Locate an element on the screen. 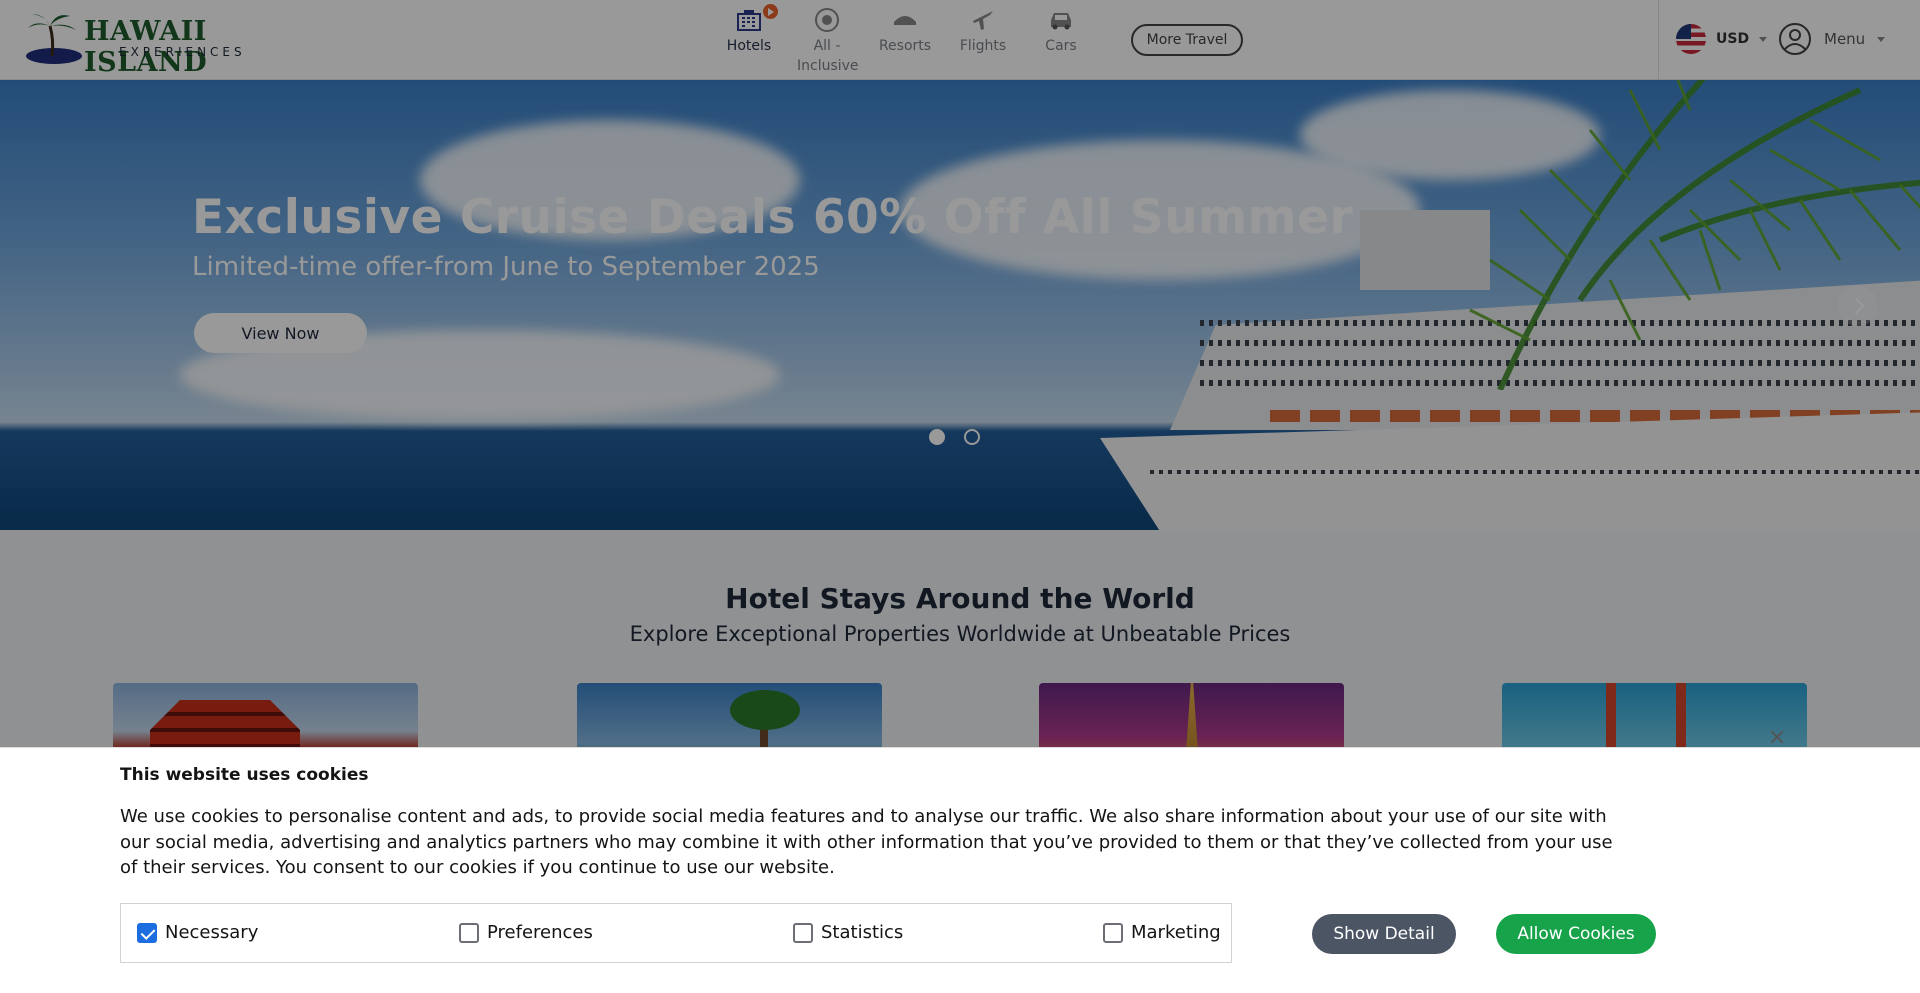 This screenshot has height=993, width=1920. site-logo: HAWAII ISLAND EXPERIENCES is located at coordinates (154, 45).